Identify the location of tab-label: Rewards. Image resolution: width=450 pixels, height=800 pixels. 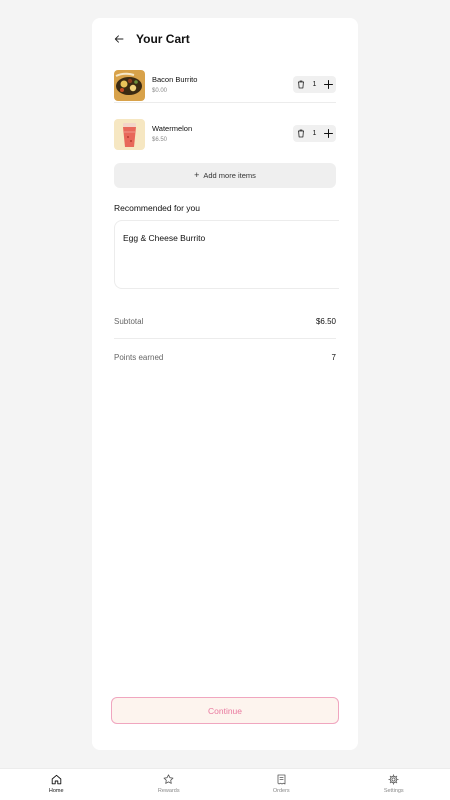
(168, 791).